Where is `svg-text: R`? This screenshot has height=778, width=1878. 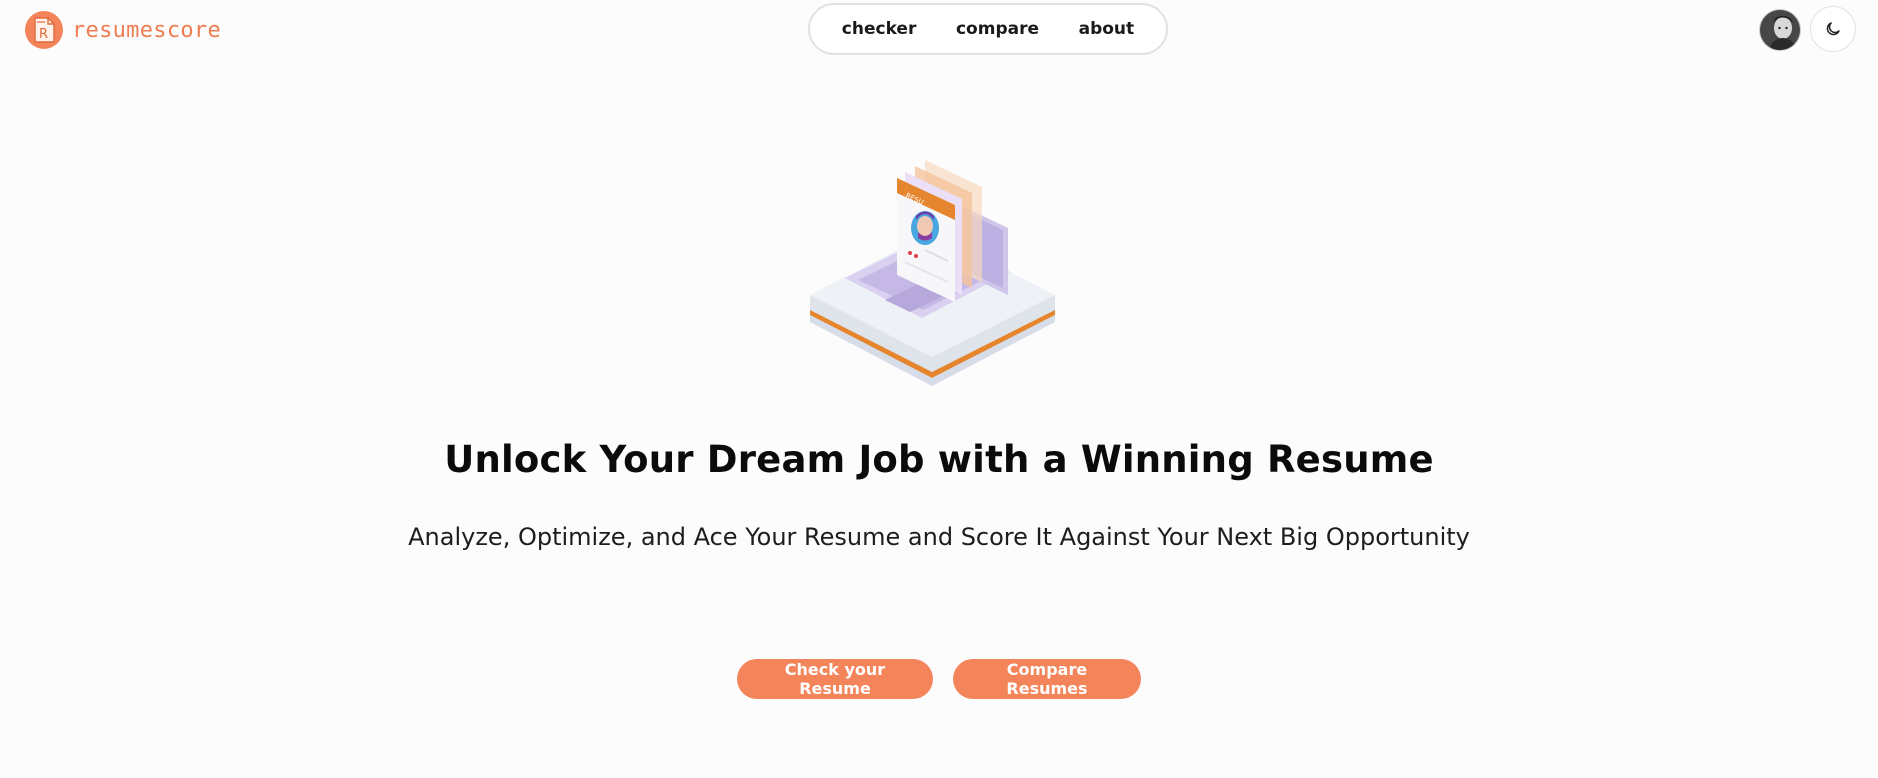 svg-text: R is located at coordinates (43, 34).